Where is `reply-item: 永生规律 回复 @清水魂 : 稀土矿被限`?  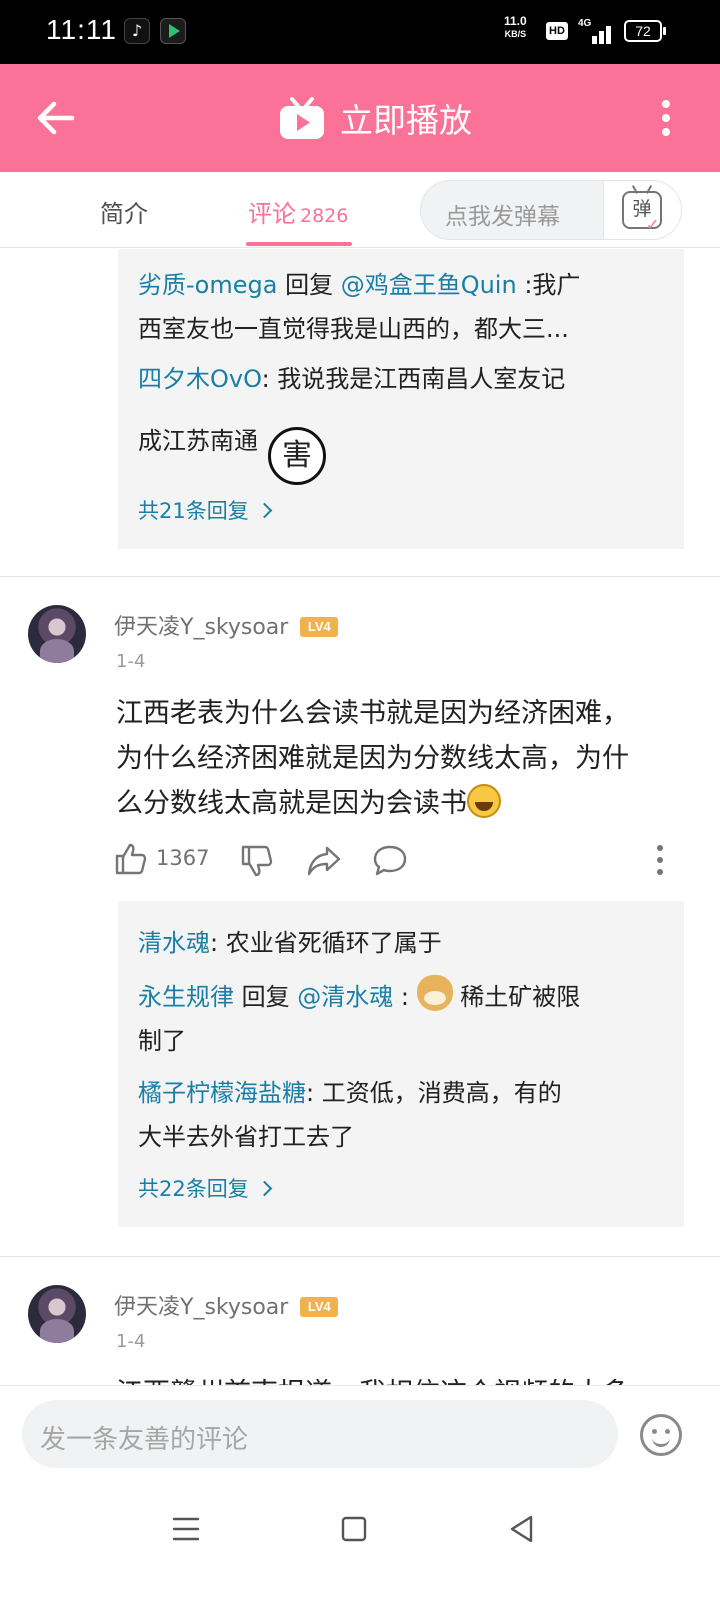
reply-item: 永生规律 回复 @清水魂 : 稀土矿被限 is located at coordinates (359, 997).